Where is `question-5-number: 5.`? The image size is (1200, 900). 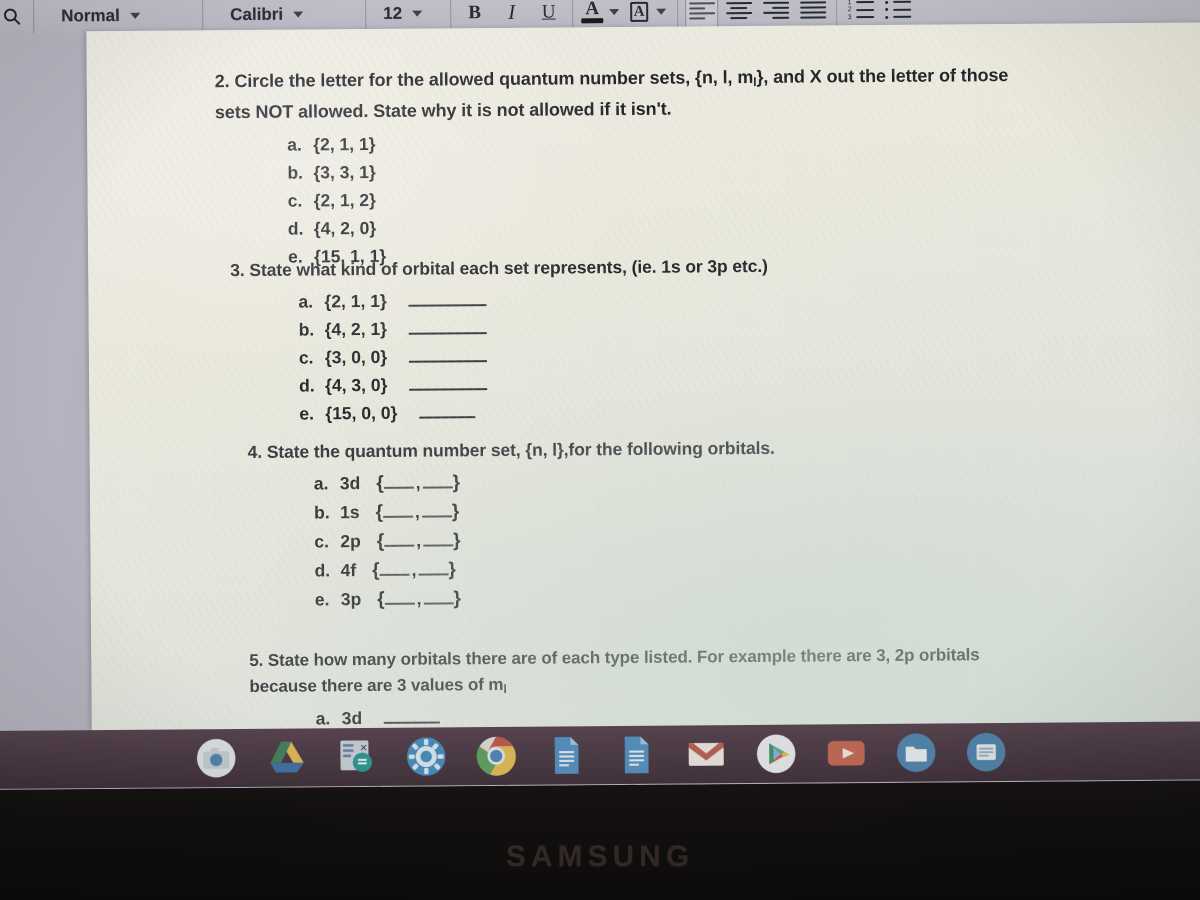
question-5-number: 5. is located at coordinates (256, 660).